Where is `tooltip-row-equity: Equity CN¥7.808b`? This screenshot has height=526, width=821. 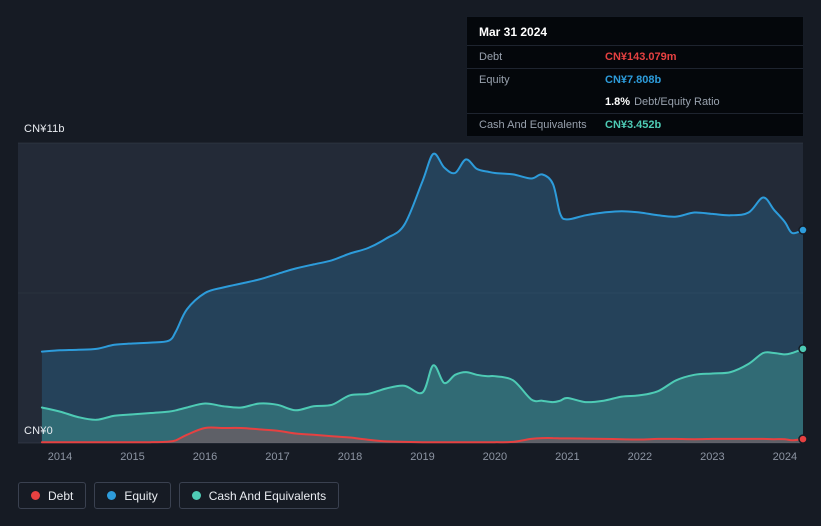
tooltip-row-equity: Equity CN¥7.808b is located at coordinates (635, 80).